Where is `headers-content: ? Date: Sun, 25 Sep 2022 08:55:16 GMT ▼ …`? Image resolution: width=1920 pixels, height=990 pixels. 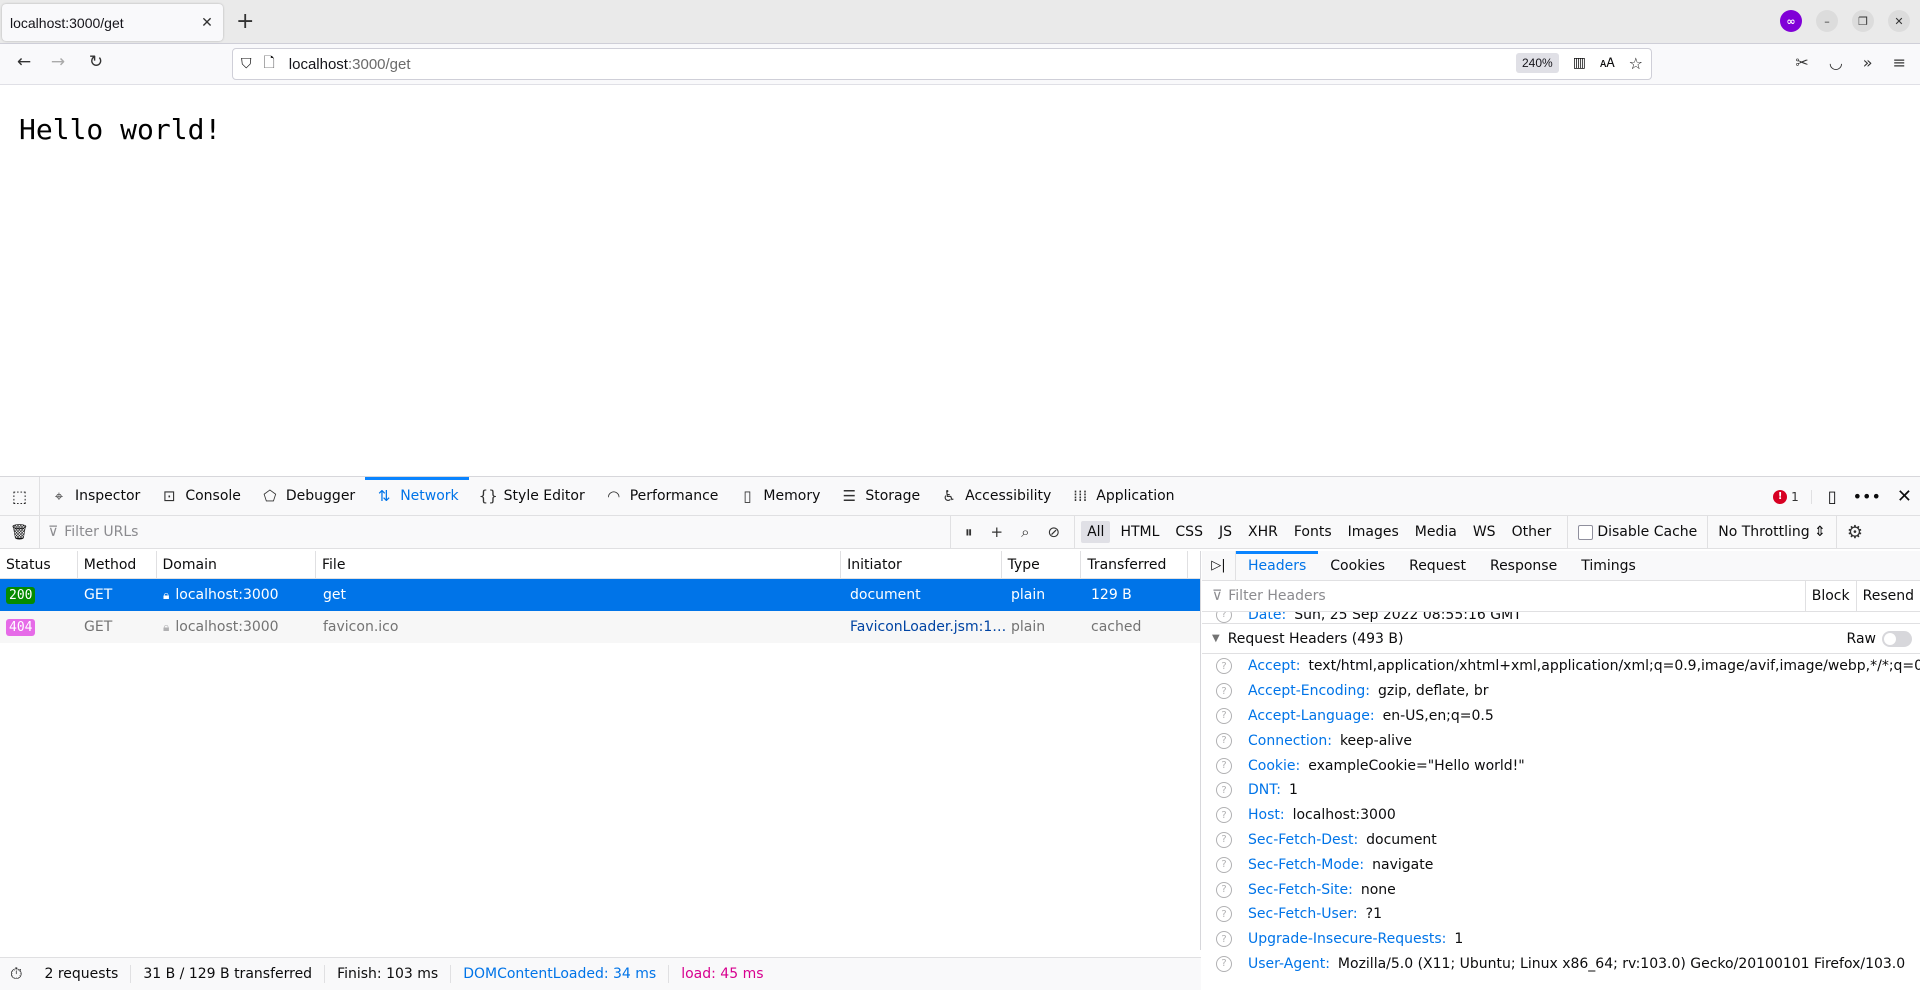
headers-content: ? Date: Sun, 25 Sep 2022 08:55:16 GMT ▼ … is located at coordinates (1561, 801).